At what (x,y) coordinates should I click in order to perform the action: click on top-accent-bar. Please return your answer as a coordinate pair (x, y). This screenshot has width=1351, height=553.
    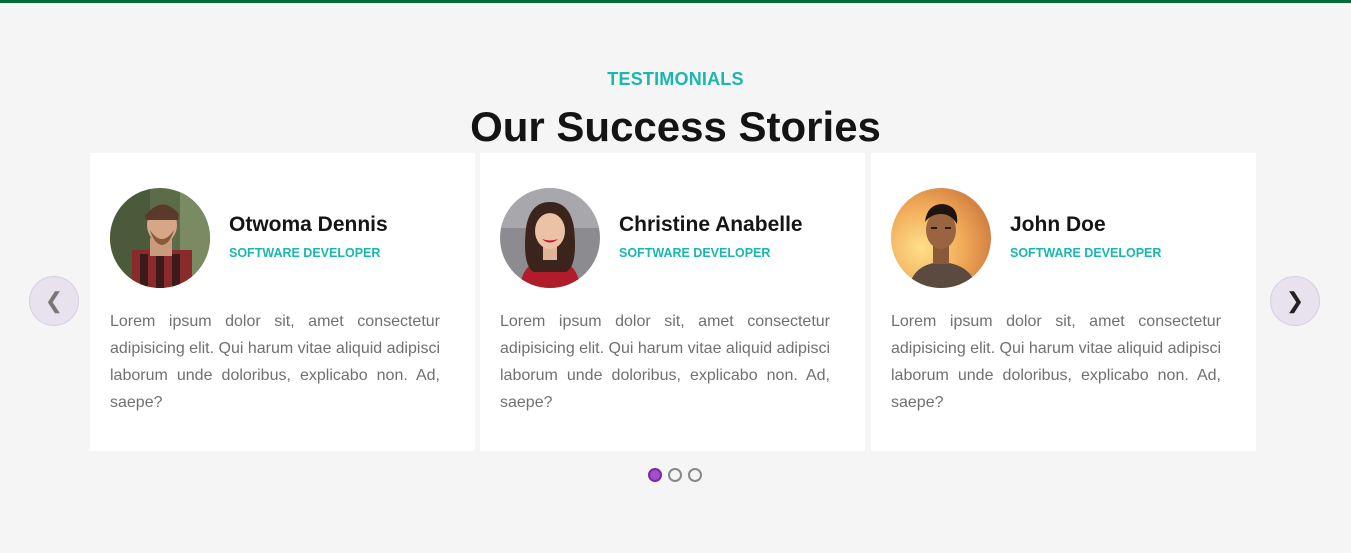
    Looking at the image, I should click on (675, 1).